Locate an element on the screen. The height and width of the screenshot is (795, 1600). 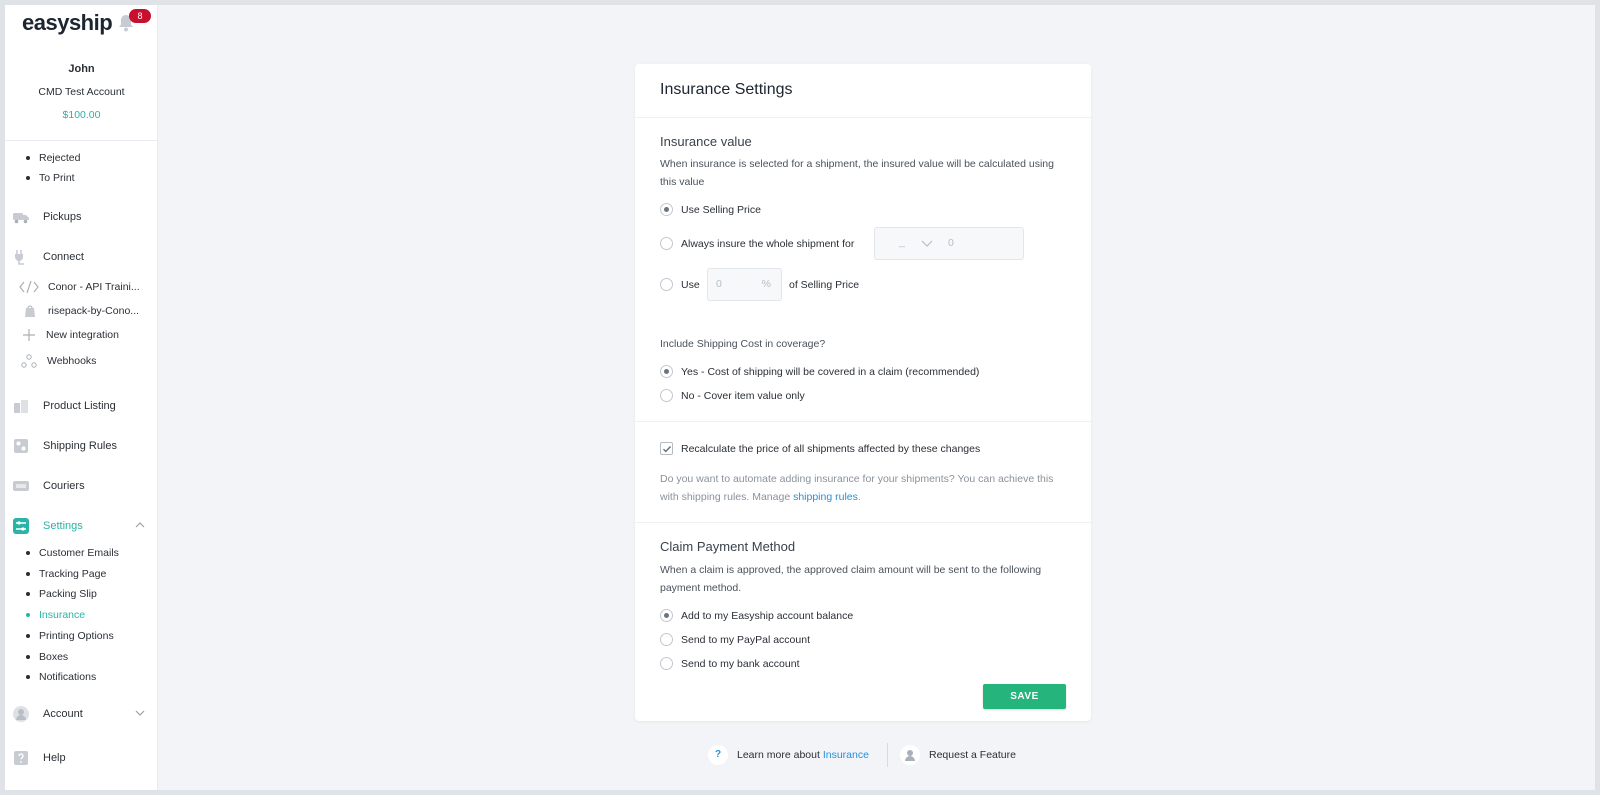
feature-request-icon is located at coordinates (910, 755).